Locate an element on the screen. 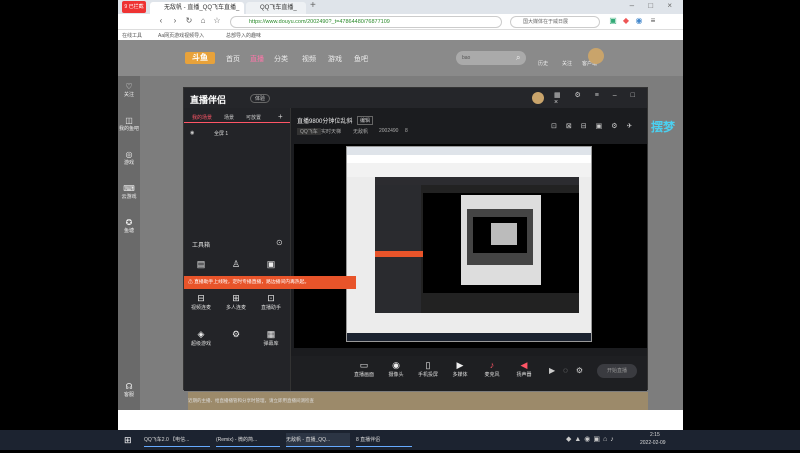 Image resolution: width=800 pixels, height=453 pixels. record-controls: ▶◌⚙ is located at coordinates (570, 370).